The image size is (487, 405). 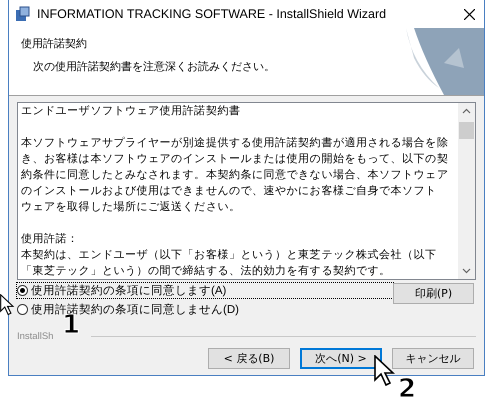 I want to click on window-title: INFORMATION TRACKING SOFTWARE - InstallShield Wizard, so click(x=212, y=14).